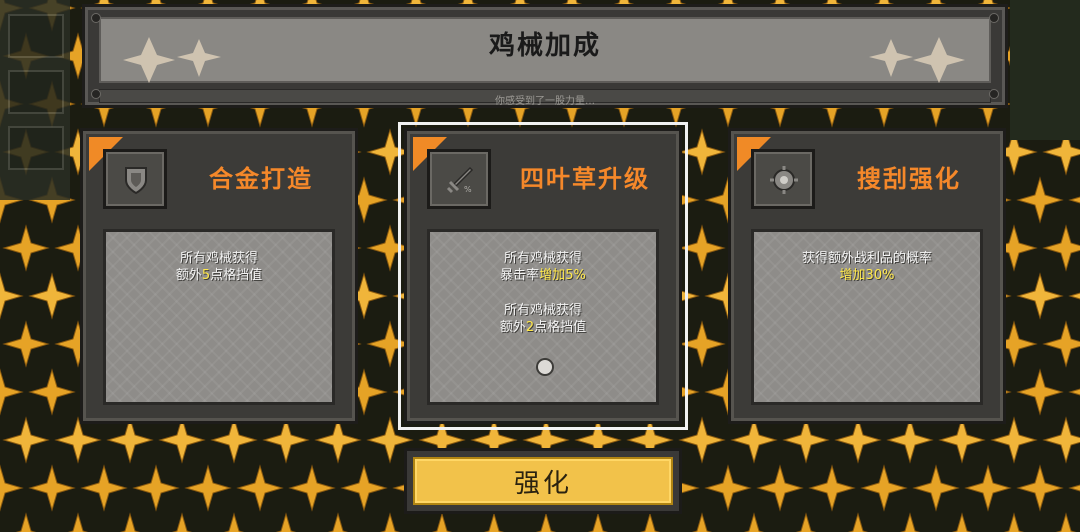 Image resolution: width=1080 pixels, height=532 pixels. I want to click on description-line: 增加30%, so click(867, 275).